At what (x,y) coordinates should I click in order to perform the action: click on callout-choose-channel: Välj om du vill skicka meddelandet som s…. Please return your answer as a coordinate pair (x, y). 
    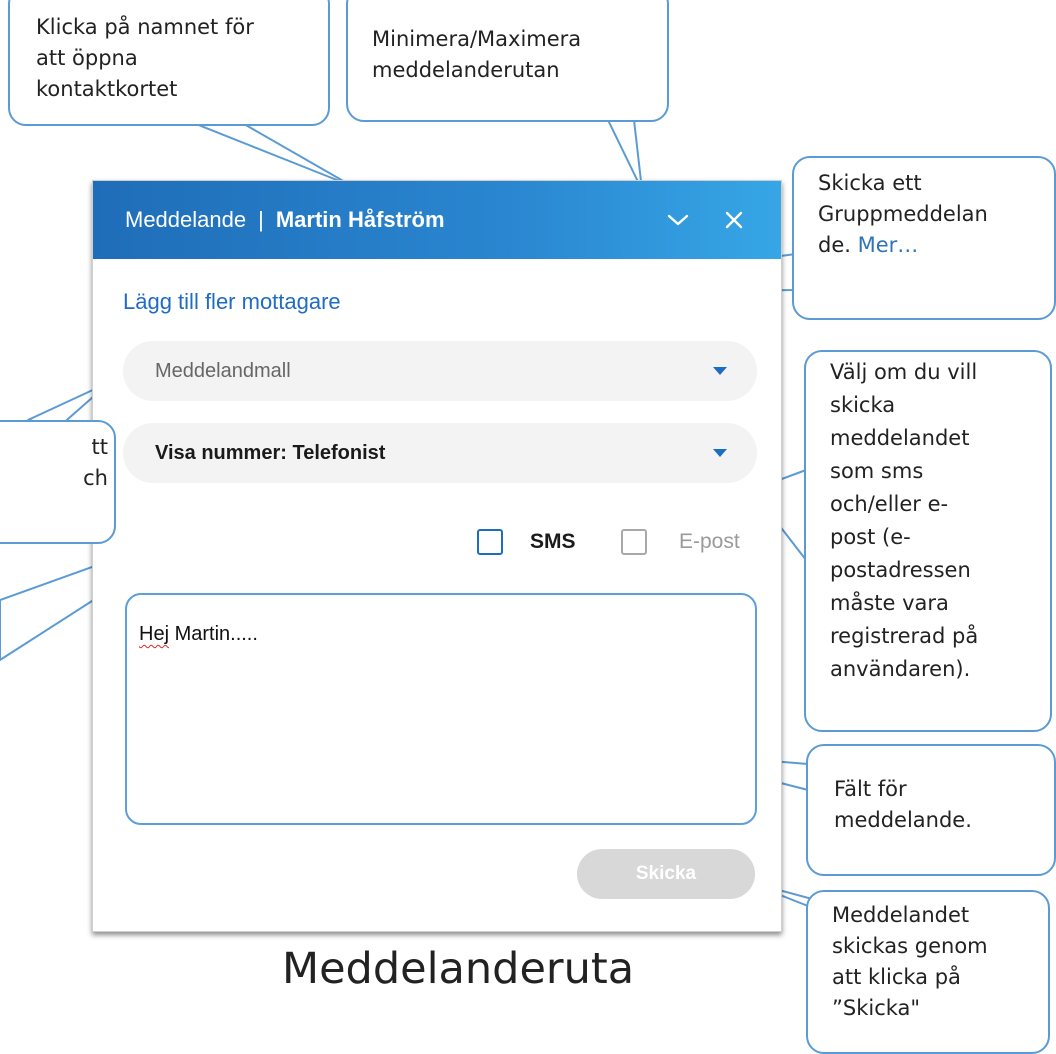
    Looking at the image, I should click on (928, 541).